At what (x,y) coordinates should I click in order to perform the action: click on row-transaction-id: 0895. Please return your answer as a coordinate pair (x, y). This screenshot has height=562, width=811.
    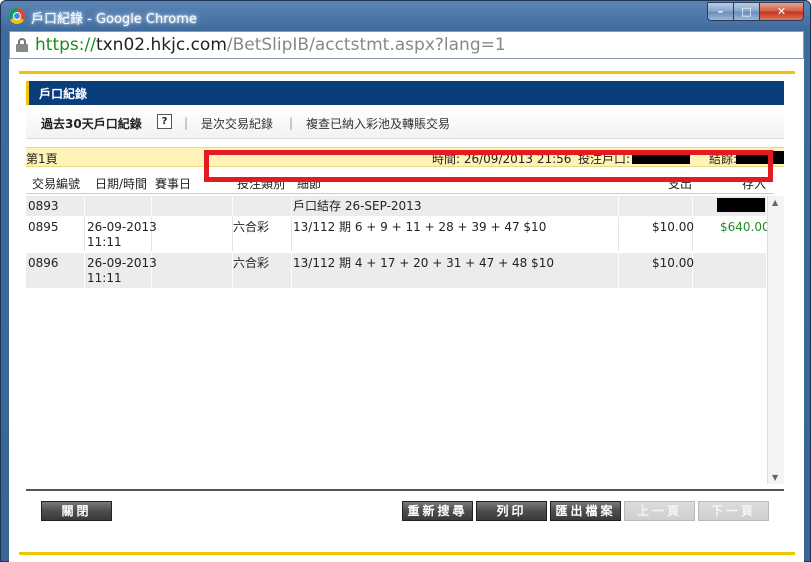
    Looking at the image, I should click on (43, 227).